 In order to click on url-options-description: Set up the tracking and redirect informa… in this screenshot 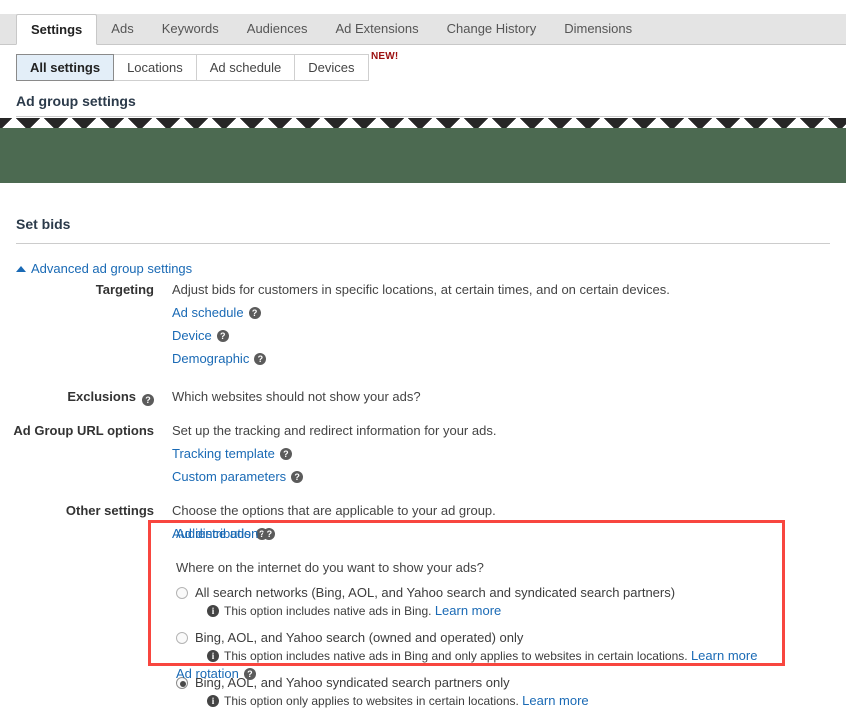, I will do `click(334, 430)`.